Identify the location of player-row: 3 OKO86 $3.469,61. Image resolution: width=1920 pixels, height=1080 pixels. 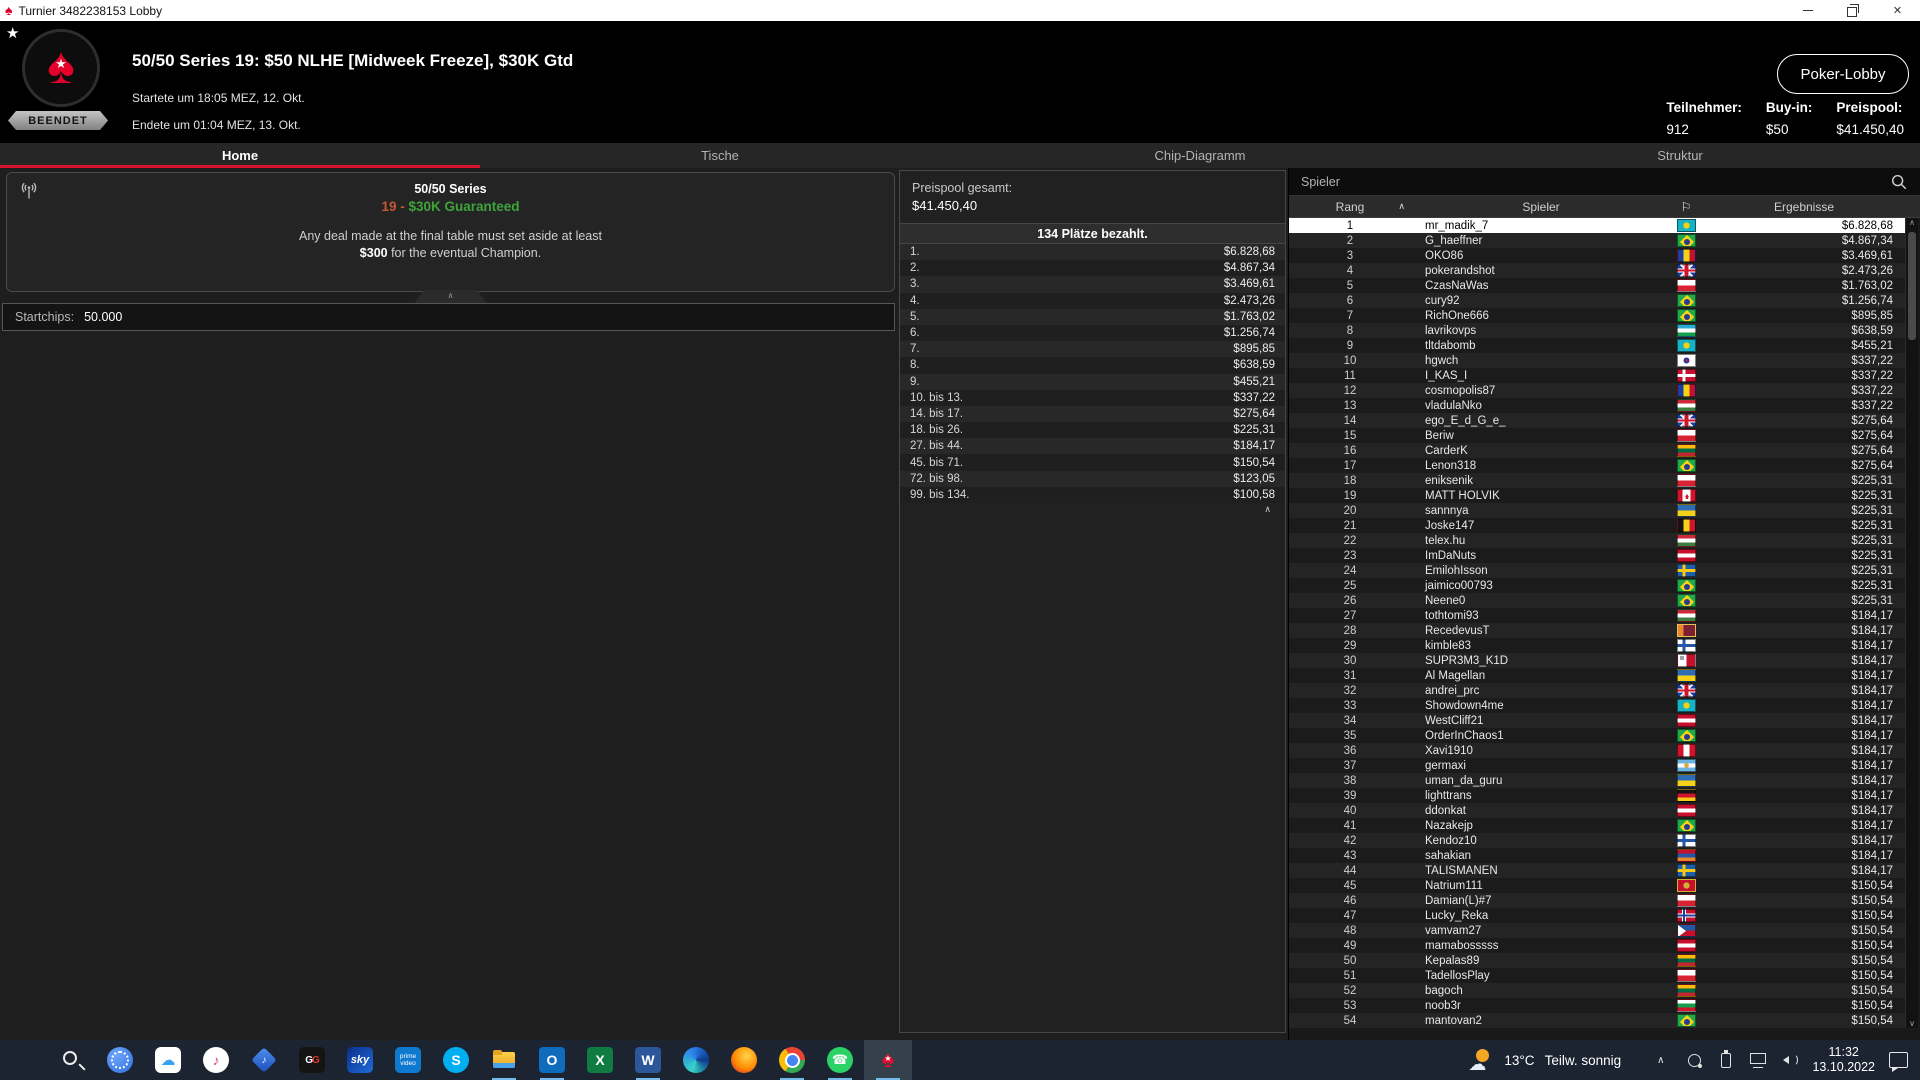
(1598, 255).